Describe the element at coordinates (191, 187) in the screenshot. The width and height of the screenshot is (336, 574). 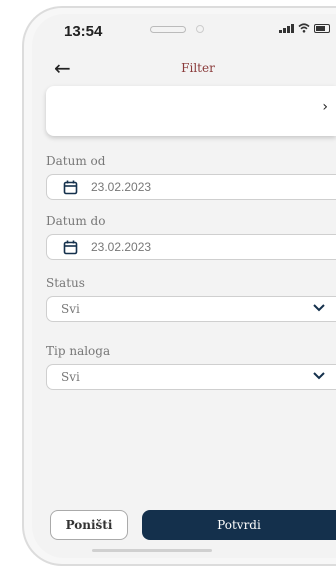
I see `date-from-field: 23.02.2023` at that location.